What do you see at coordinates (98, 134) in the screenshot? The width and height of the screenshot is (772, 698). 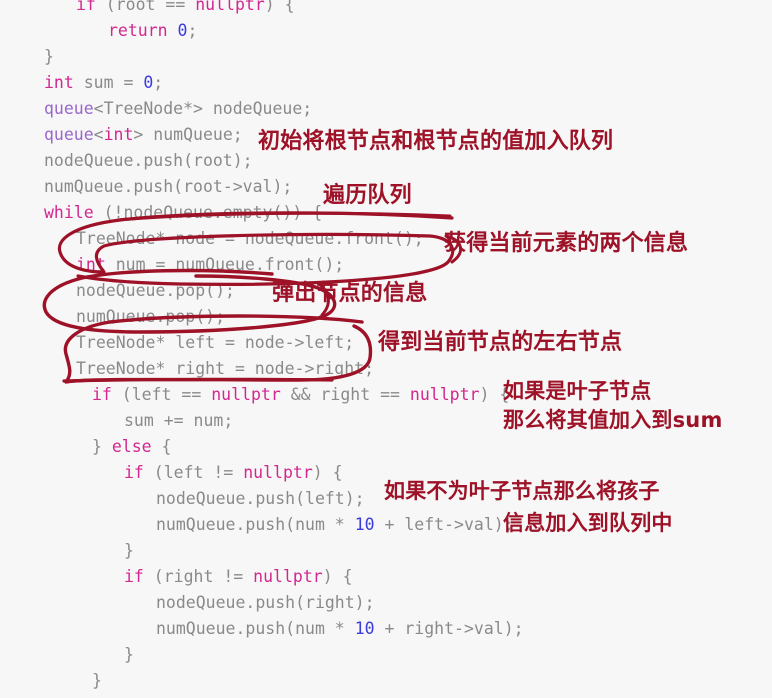 I see `code-token: <` at bounding box center [98, 134].